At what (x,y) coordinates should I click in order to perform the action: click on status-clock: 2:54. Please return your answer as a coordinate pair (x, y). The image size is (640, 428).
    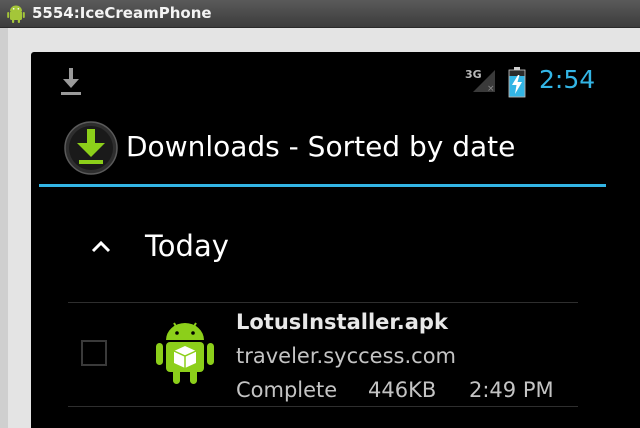
    Looking at the image, I should click on (567, 79).